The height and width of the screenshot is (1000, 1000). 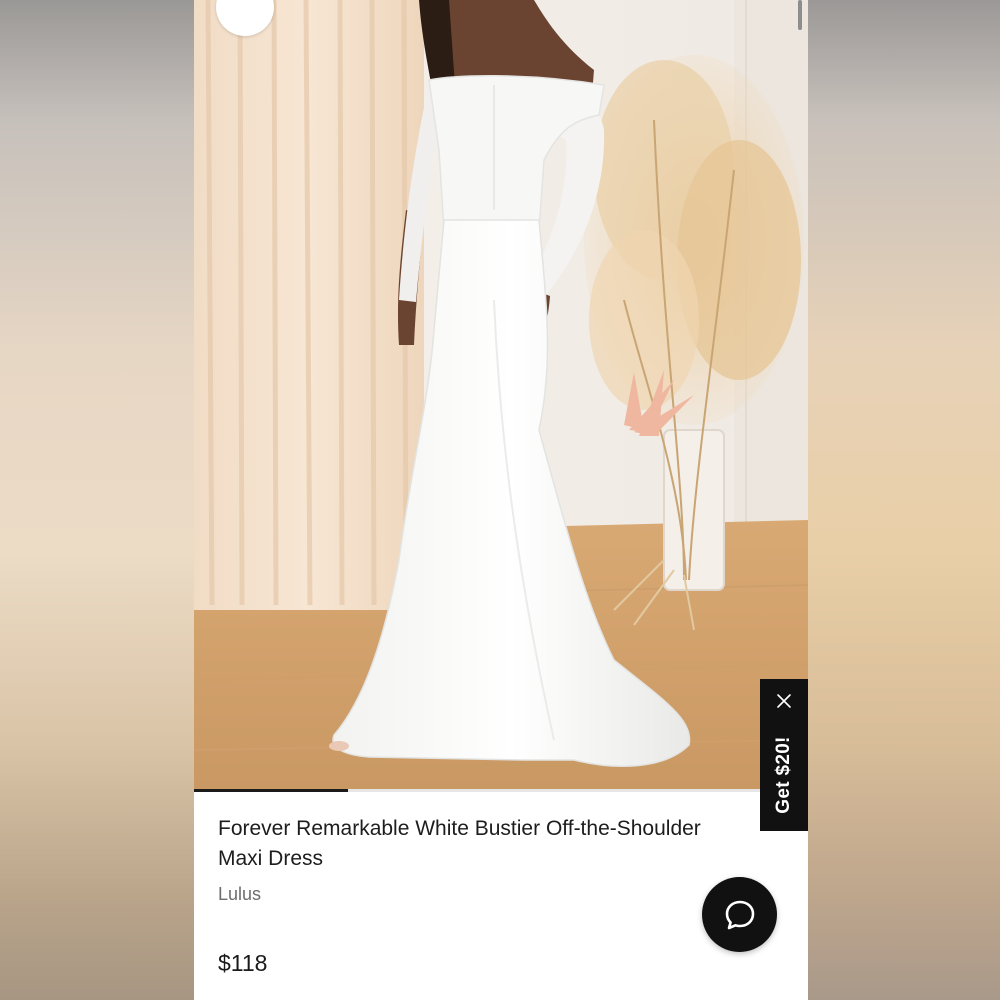 I want to click on promo-close-button, so click(x=784, y=701).